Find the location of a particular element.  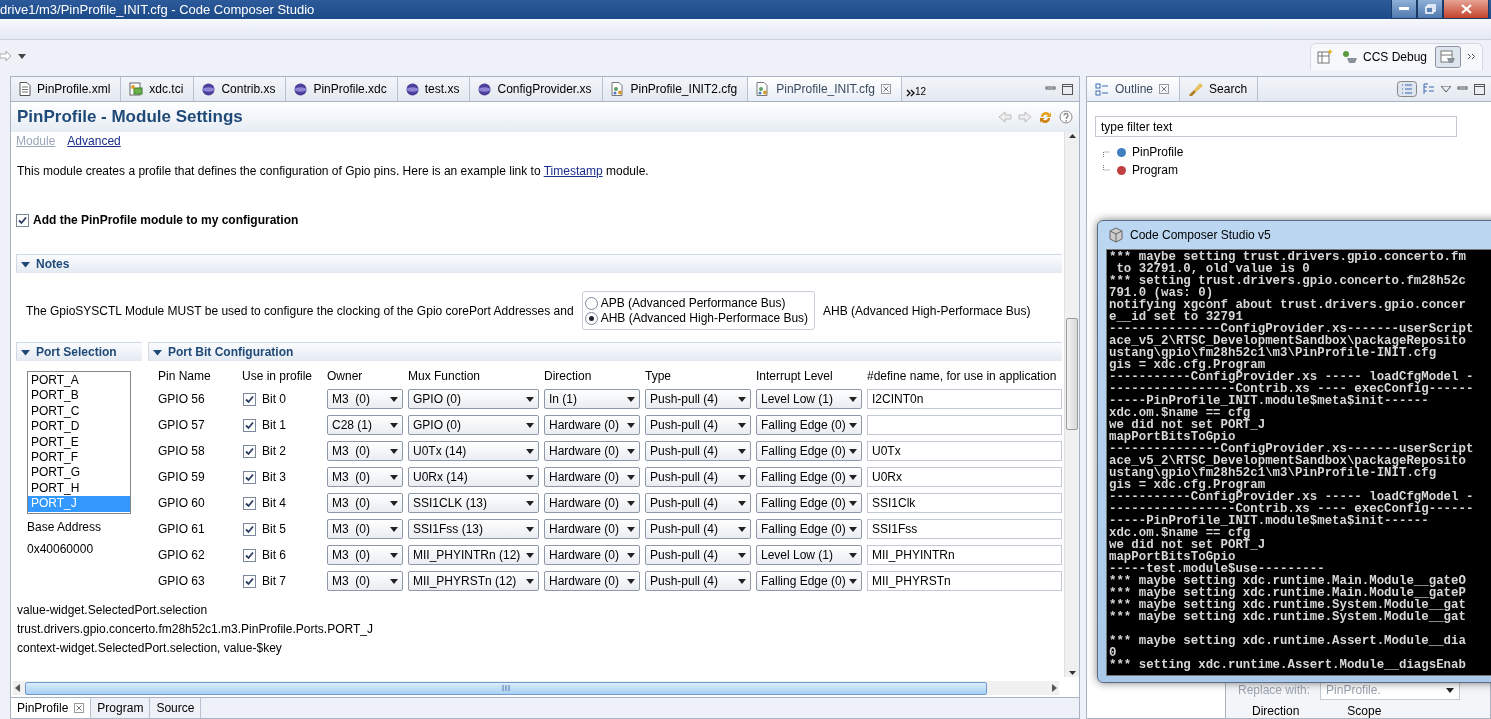

filter-field: type filter text is located at coordinates (1276, 126).